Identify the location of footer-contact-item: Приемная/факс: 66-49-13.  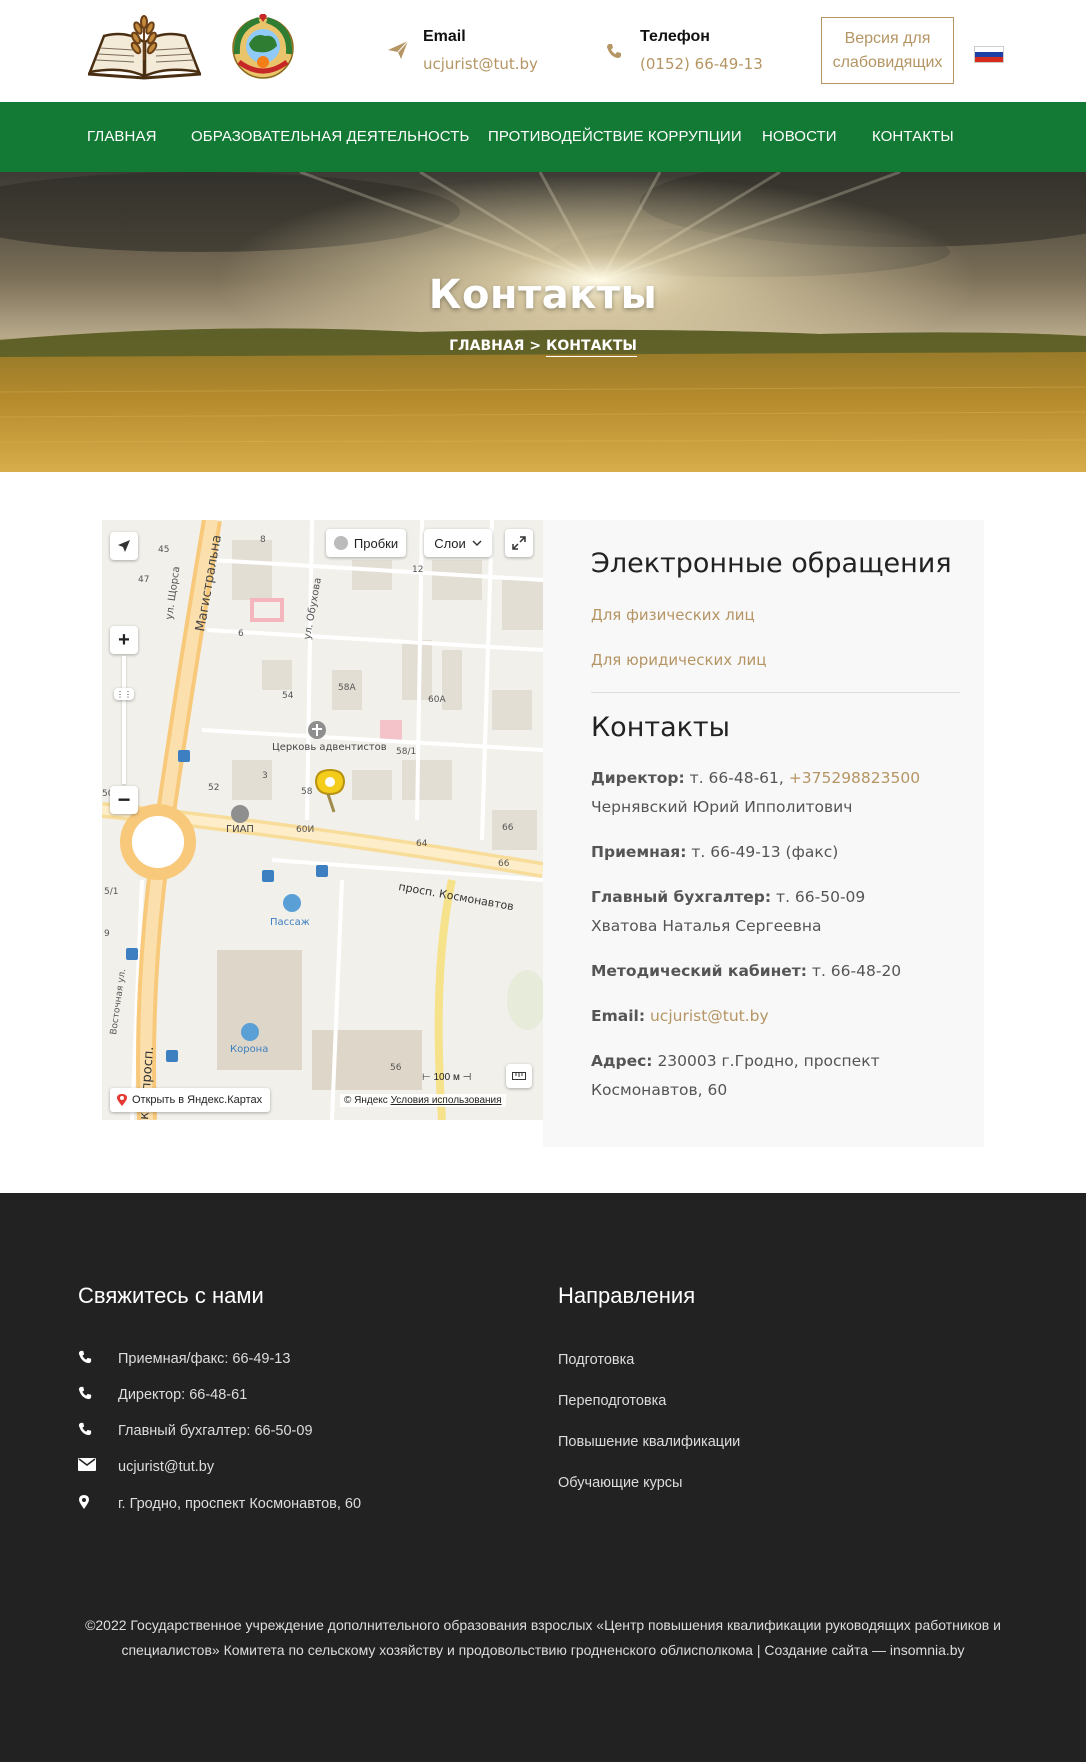
(184, 1359).